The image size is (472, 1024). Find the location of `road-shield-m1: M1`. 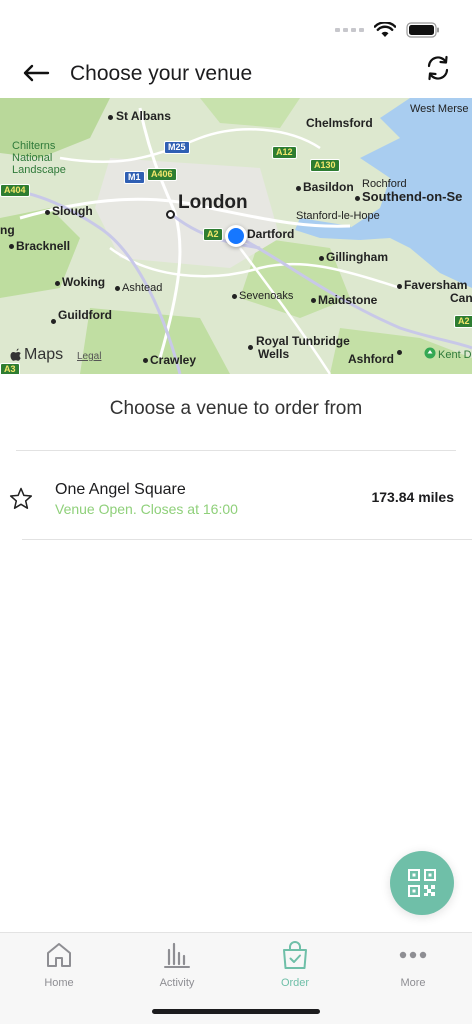

road-shield-m1: M1 is located at coordinates (134, 177).